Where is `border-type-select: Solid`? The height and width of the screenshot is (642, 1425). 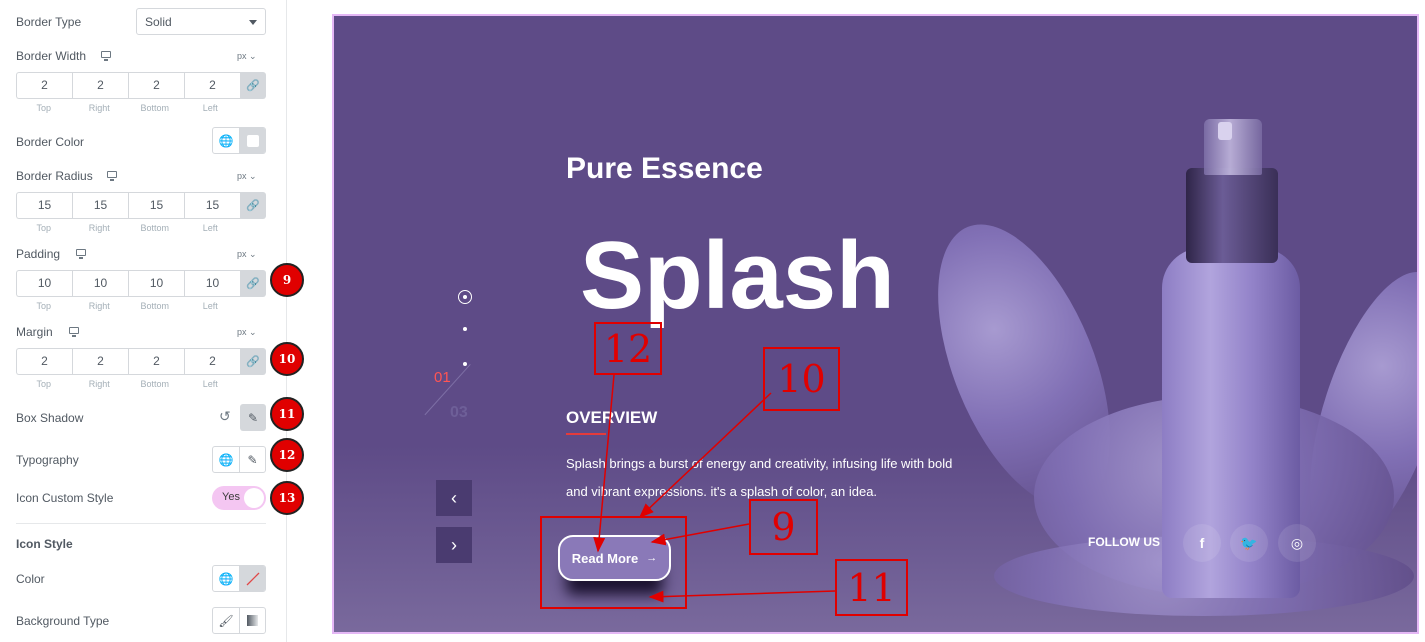
border-type-select: Solid is located at coordinates (201, 21).